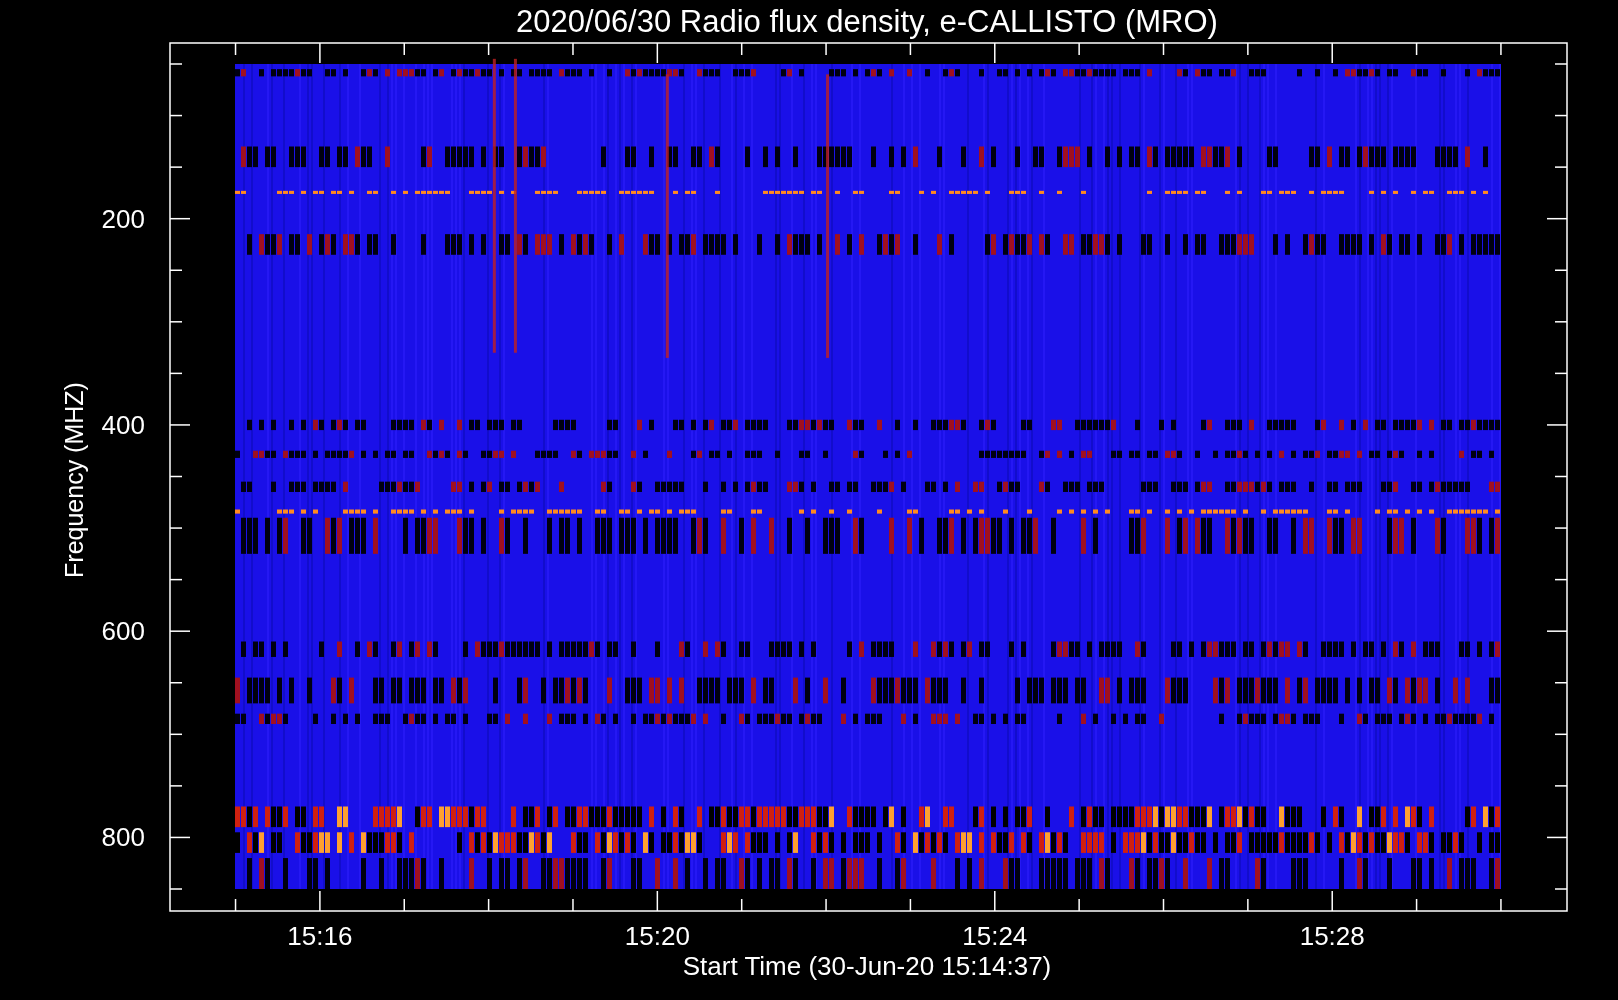  I want to click on y-tick-label: 200, so click(123, 218).